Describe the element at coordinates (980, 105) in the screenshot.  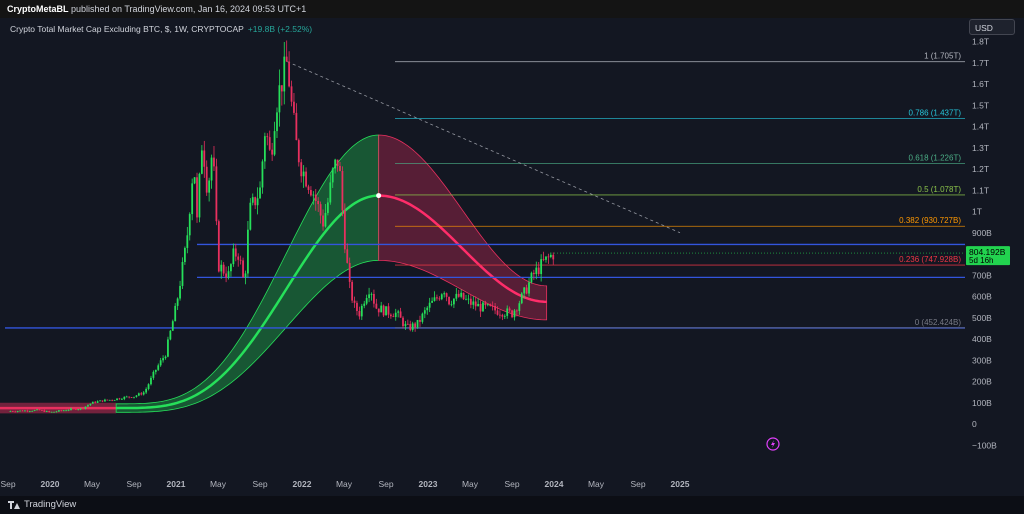
I see `price-axis-label: 1.5T` at that location.